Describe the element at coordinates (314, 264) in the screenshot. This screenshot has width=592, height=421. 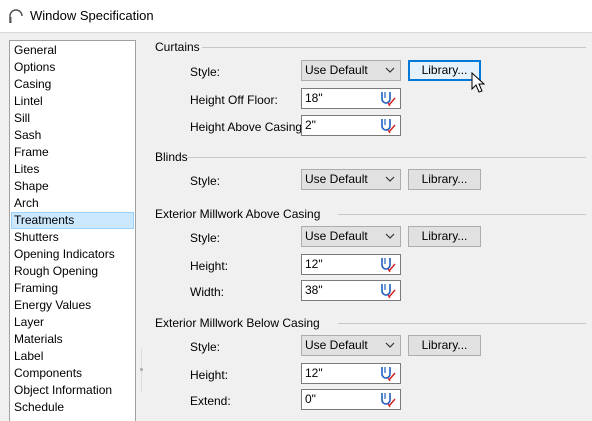
I see `millwork-above-height-value: 12"` at that location.